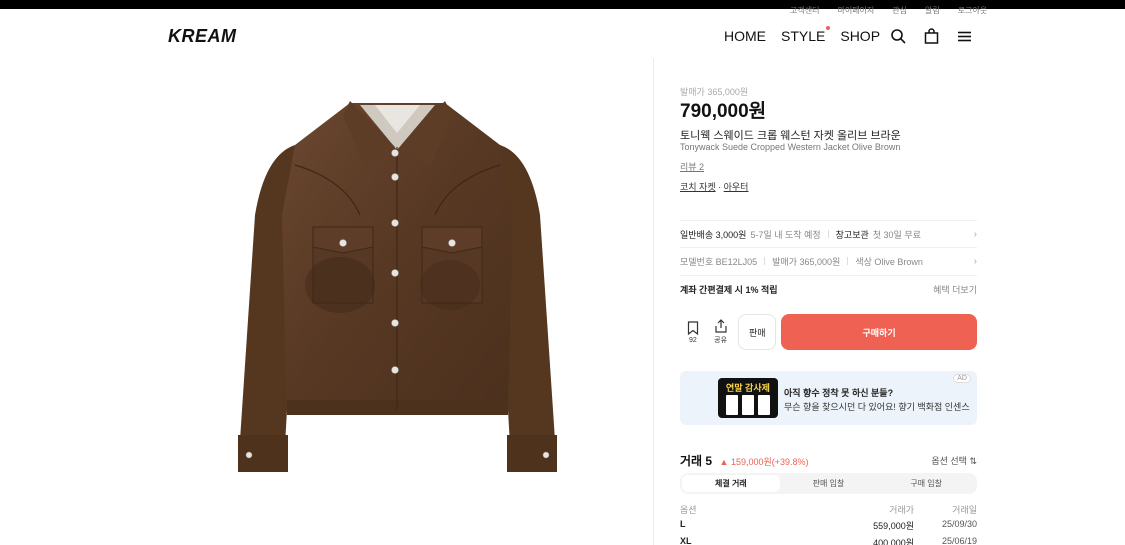  Describe the element at coordinates (736, 187) in the screenshot. I see `category-outer: 아우터` at that location.